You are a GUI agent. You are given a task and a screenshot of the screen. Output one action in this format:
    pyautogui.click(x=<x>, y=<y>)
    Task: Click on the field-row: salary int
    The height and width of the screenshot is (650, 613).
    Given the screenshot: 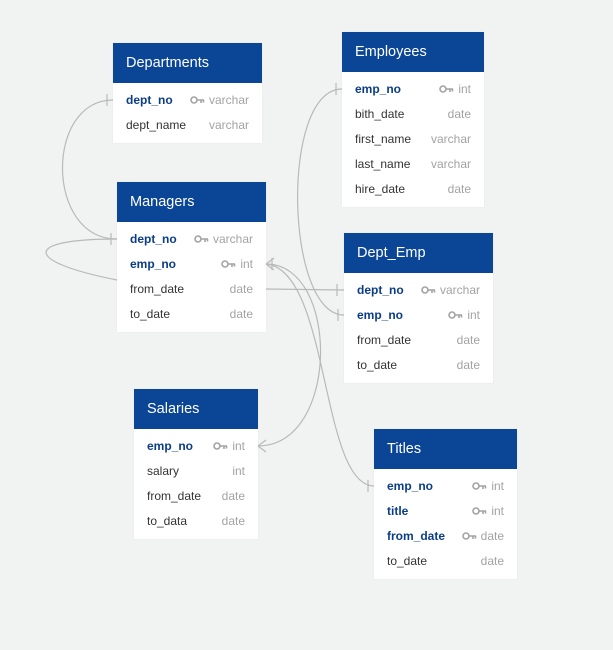 What is the action you would take?
    pyautogui.click(x=196, y=471)
    